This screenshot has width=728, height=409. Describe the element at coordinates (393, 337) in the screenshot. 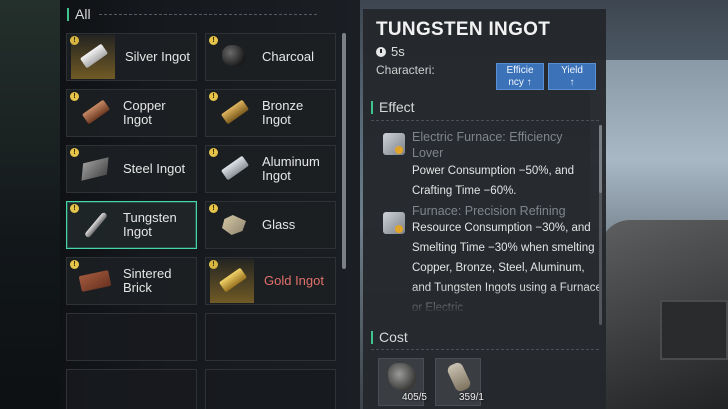

I see `cost-header-label: Cost` at that location.